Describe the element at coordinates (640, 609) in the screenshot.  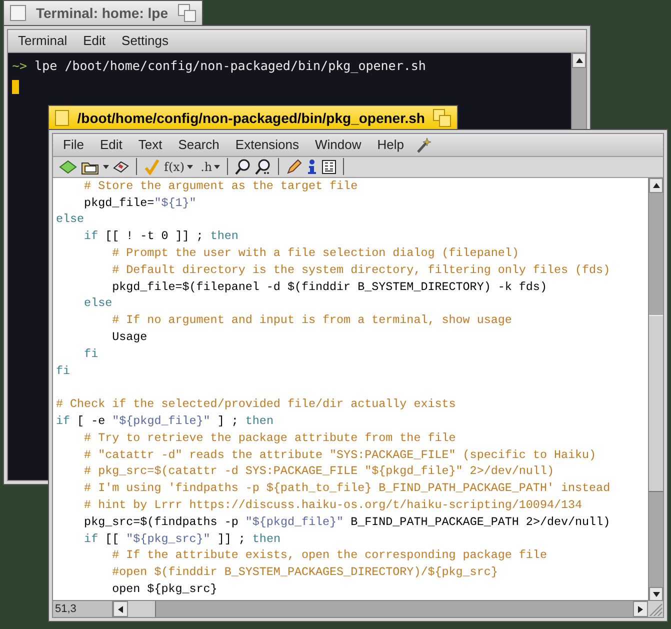
I see `scroll-right-arrow-icon` at that location.